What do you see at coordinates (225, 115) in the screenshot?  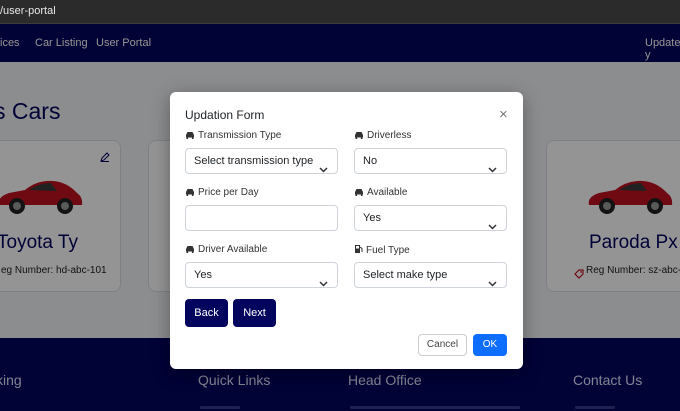 I see `modal-title: Updation Form` at bounding box center [225, 115].